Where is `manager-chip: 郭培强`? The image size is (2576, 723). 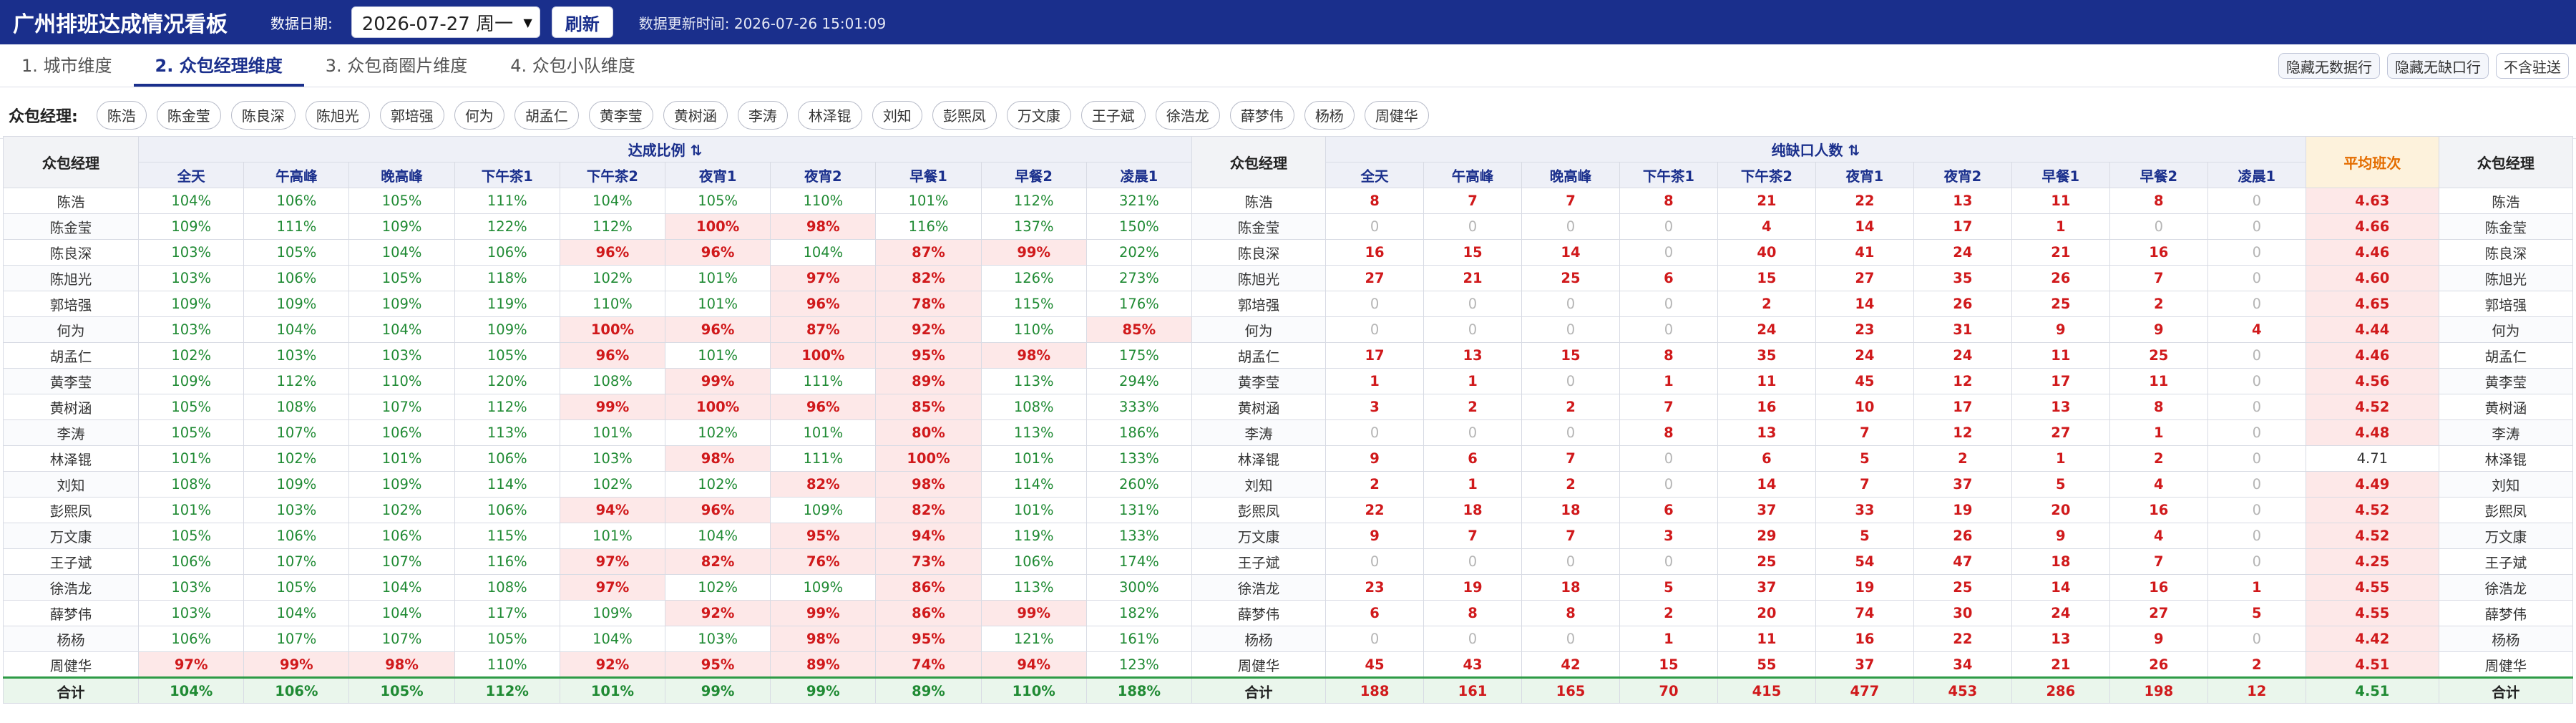 manager-chip: 郭培强 is located at coordinates (411, 115).